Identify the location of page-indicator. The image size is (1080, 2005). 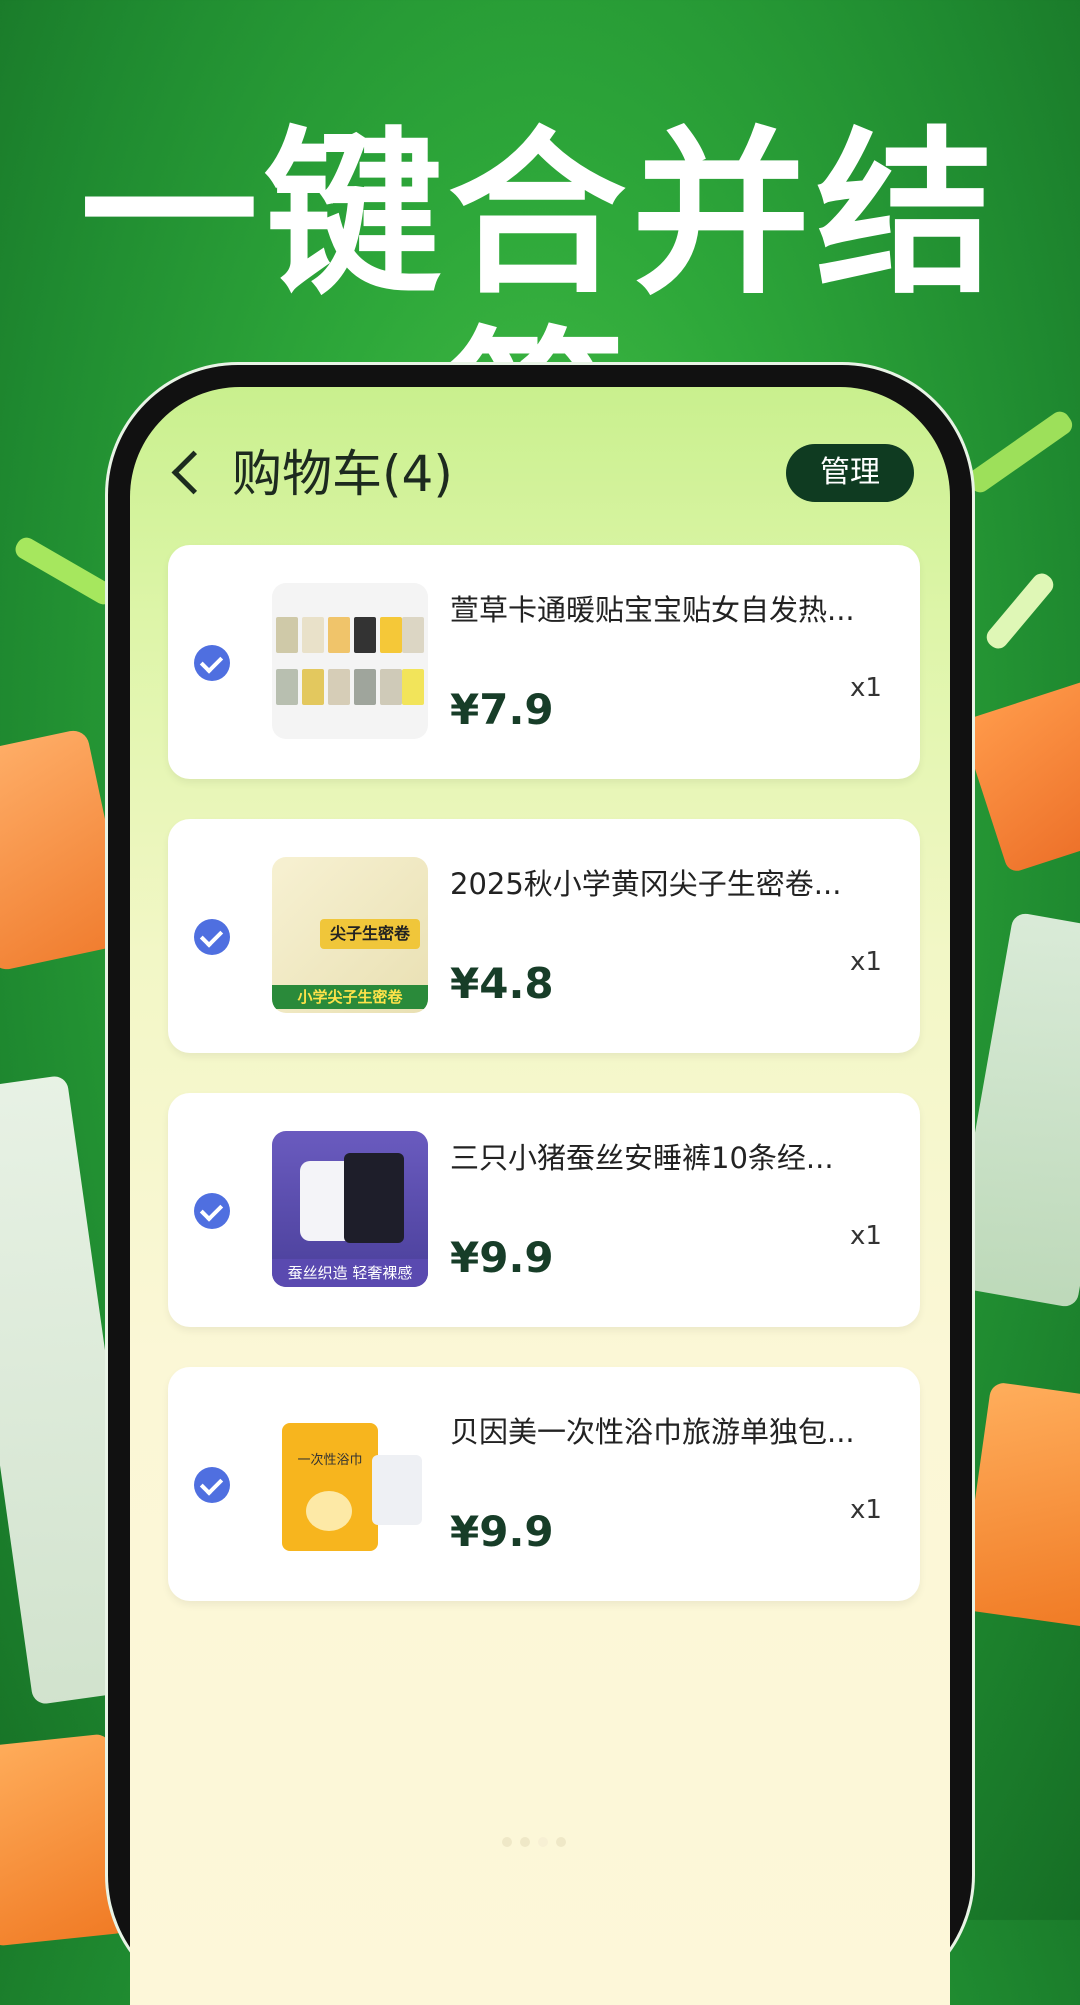
(538, 1841).